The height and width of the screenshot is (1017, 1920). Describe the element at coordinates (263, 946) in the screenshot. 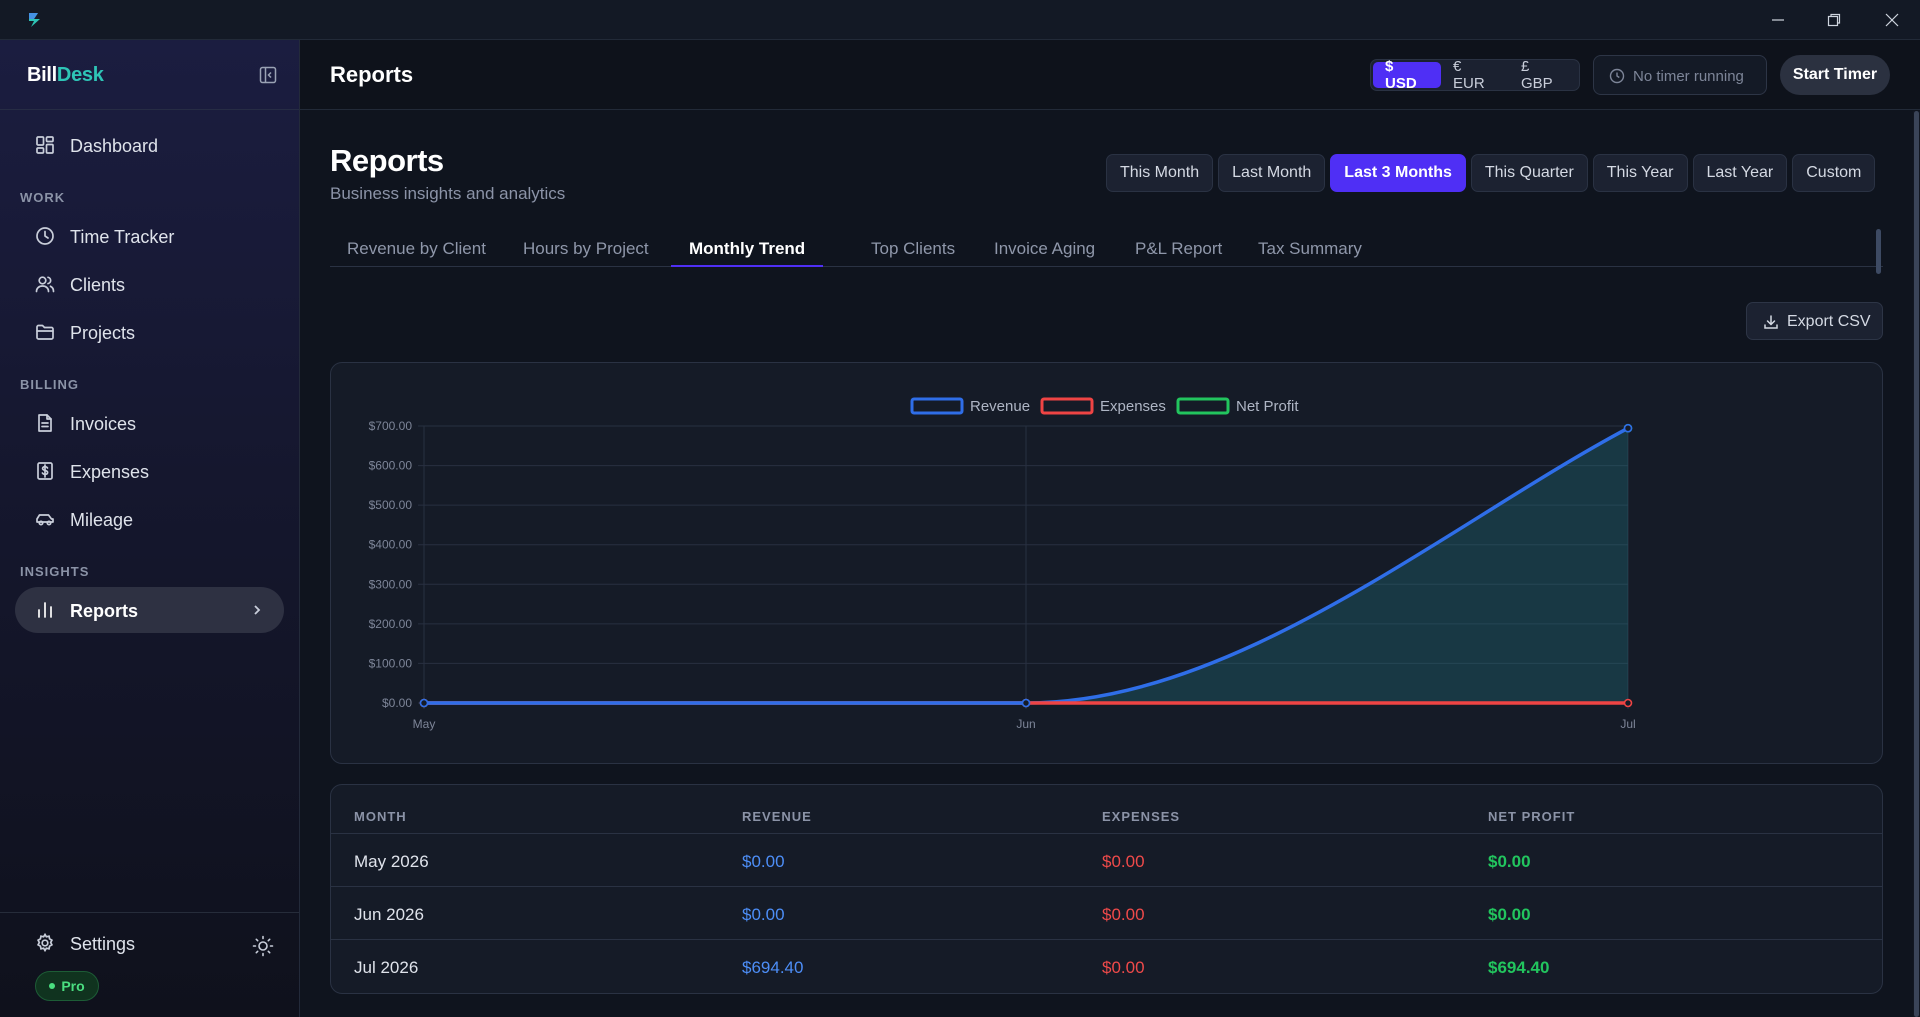

I see `sun-icon` at that location.